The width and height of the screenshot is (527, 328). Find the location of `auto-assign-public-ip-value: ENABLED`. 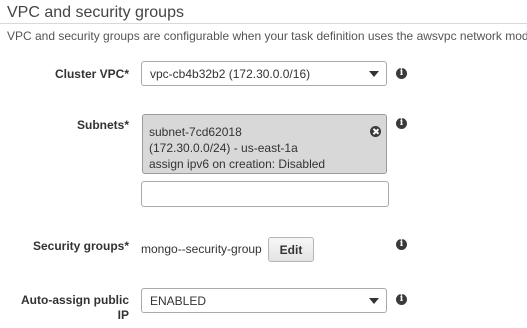

auto-assign-public-ip-value: ENABLED is located at coordinates (178, 301).